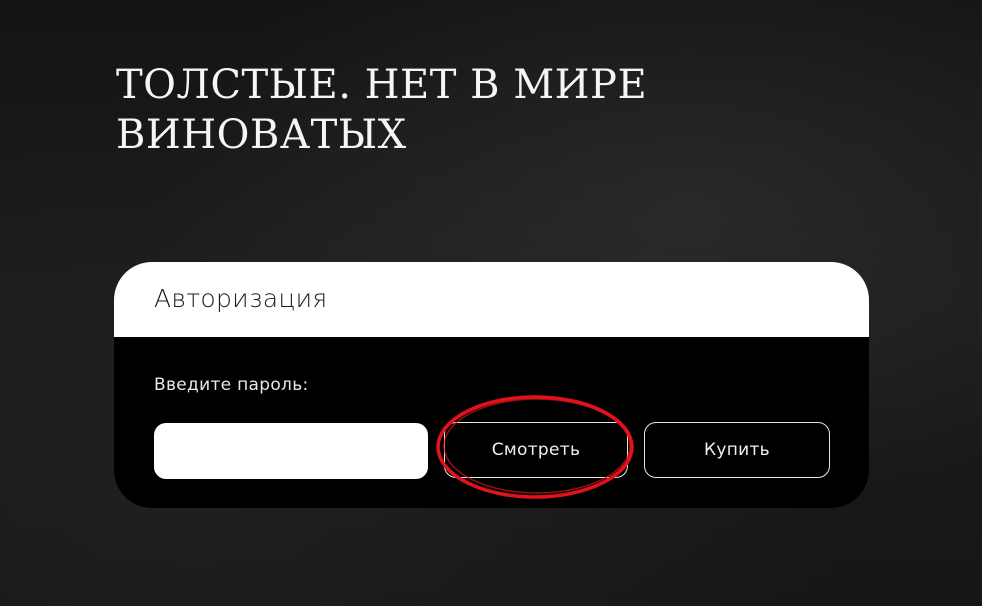 Image resolution: width=982 pixels, height=606 pixels. What do you see at coordinates (291, 451) in the screenshot?
I see `password-input` at bounding box center [291, 451].